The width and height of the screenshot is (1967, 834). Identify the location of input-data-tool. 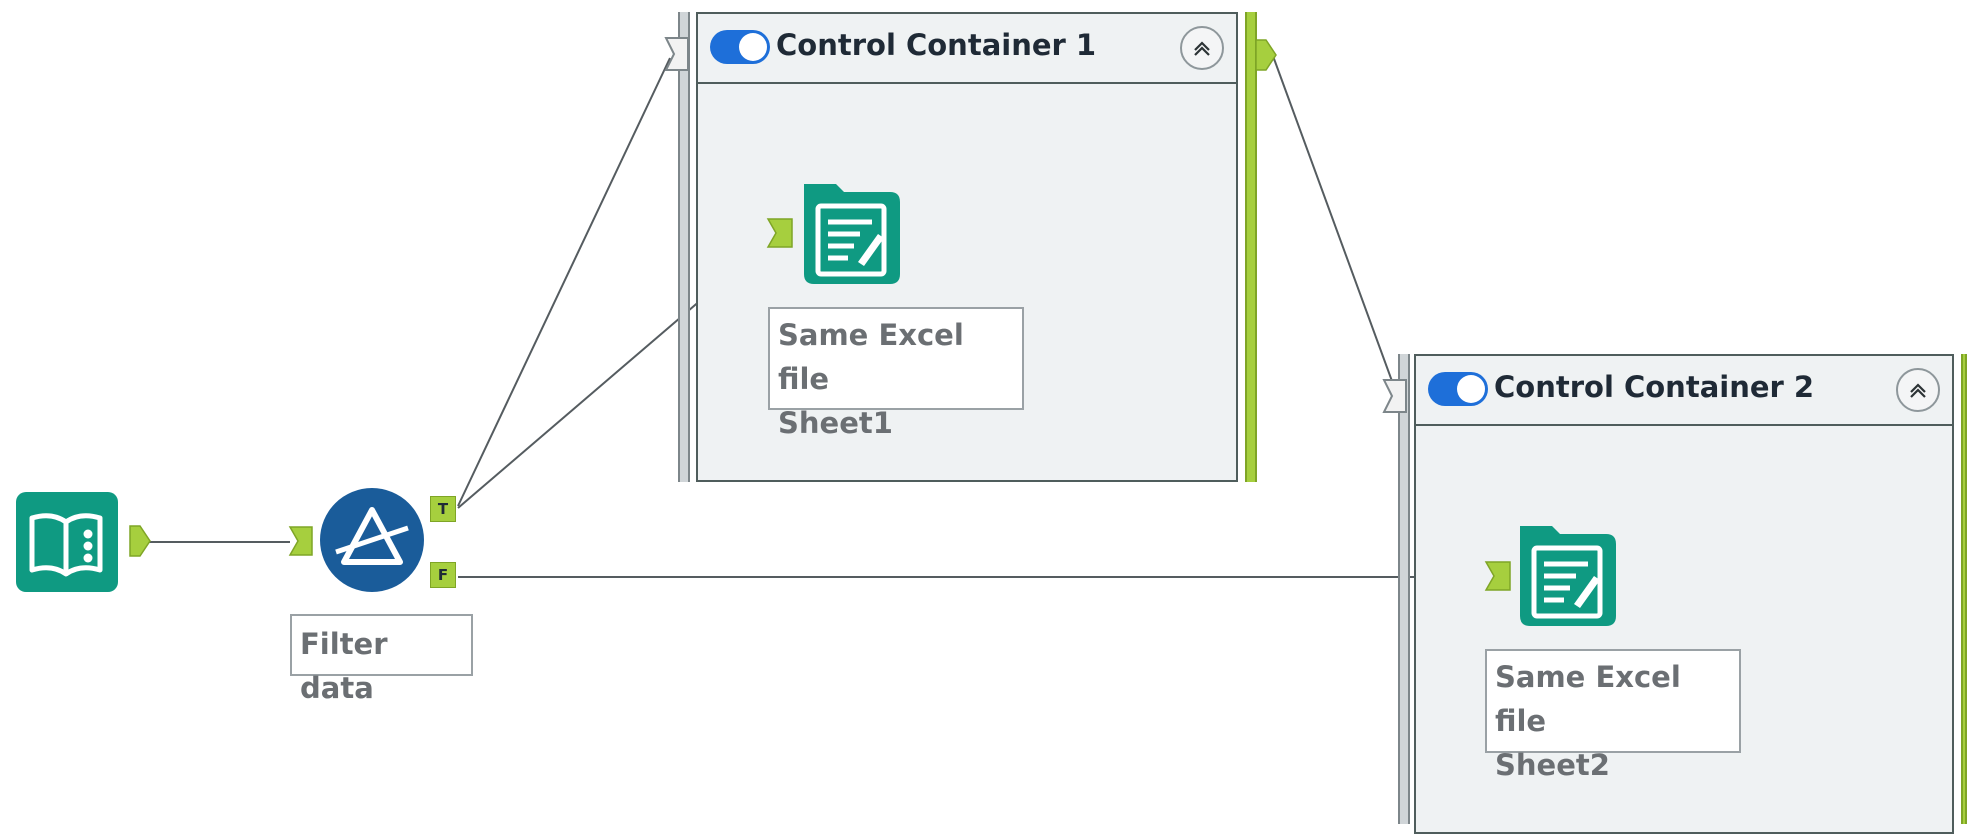
(67, 542).